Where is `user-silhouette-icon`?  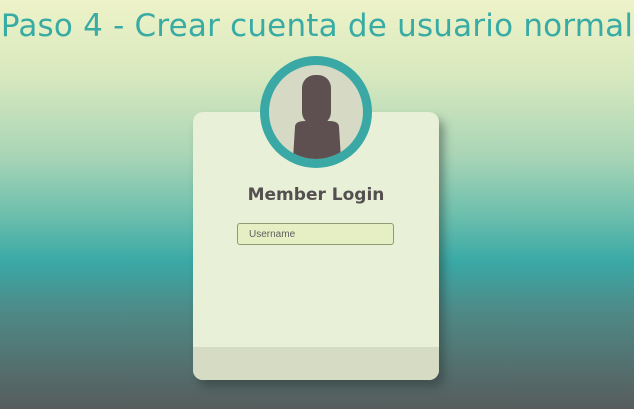 user-silhouette-icon is located at coordinates (317, 117).